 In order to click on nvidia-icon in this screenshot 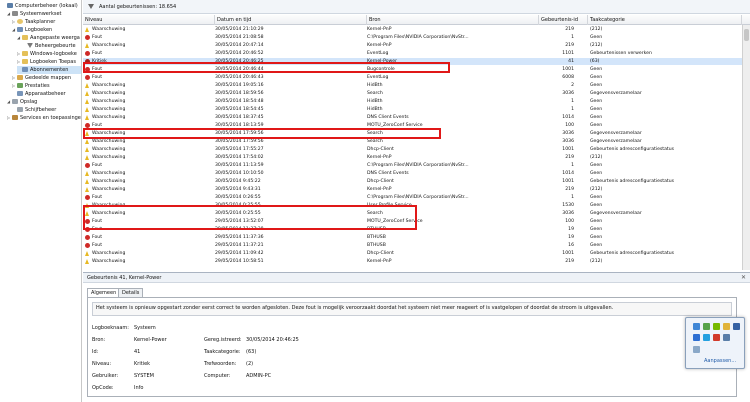, I will do `click(716, 326)`.